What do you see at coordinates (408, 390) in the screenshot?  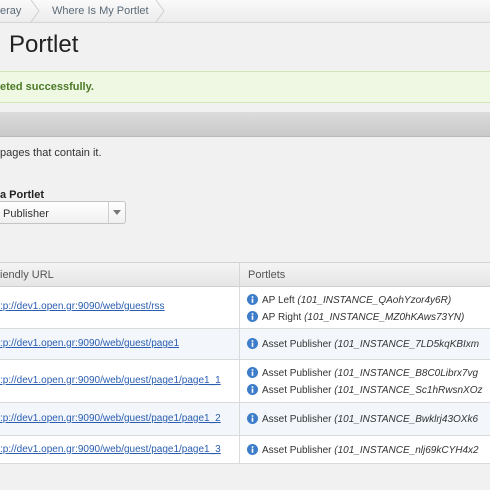 I see `portlet-instance-id: (101_INSTANCE_Sc1hRwsnXOz` at bounding box center [408, 390].